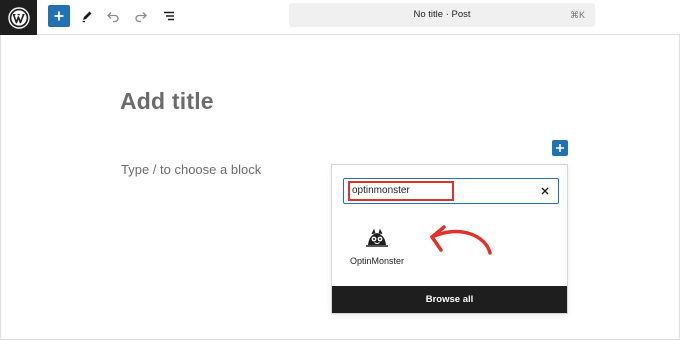 The height and width of the screenshot is (340, 680). I want to click on redo-icon, so click(141, 16).